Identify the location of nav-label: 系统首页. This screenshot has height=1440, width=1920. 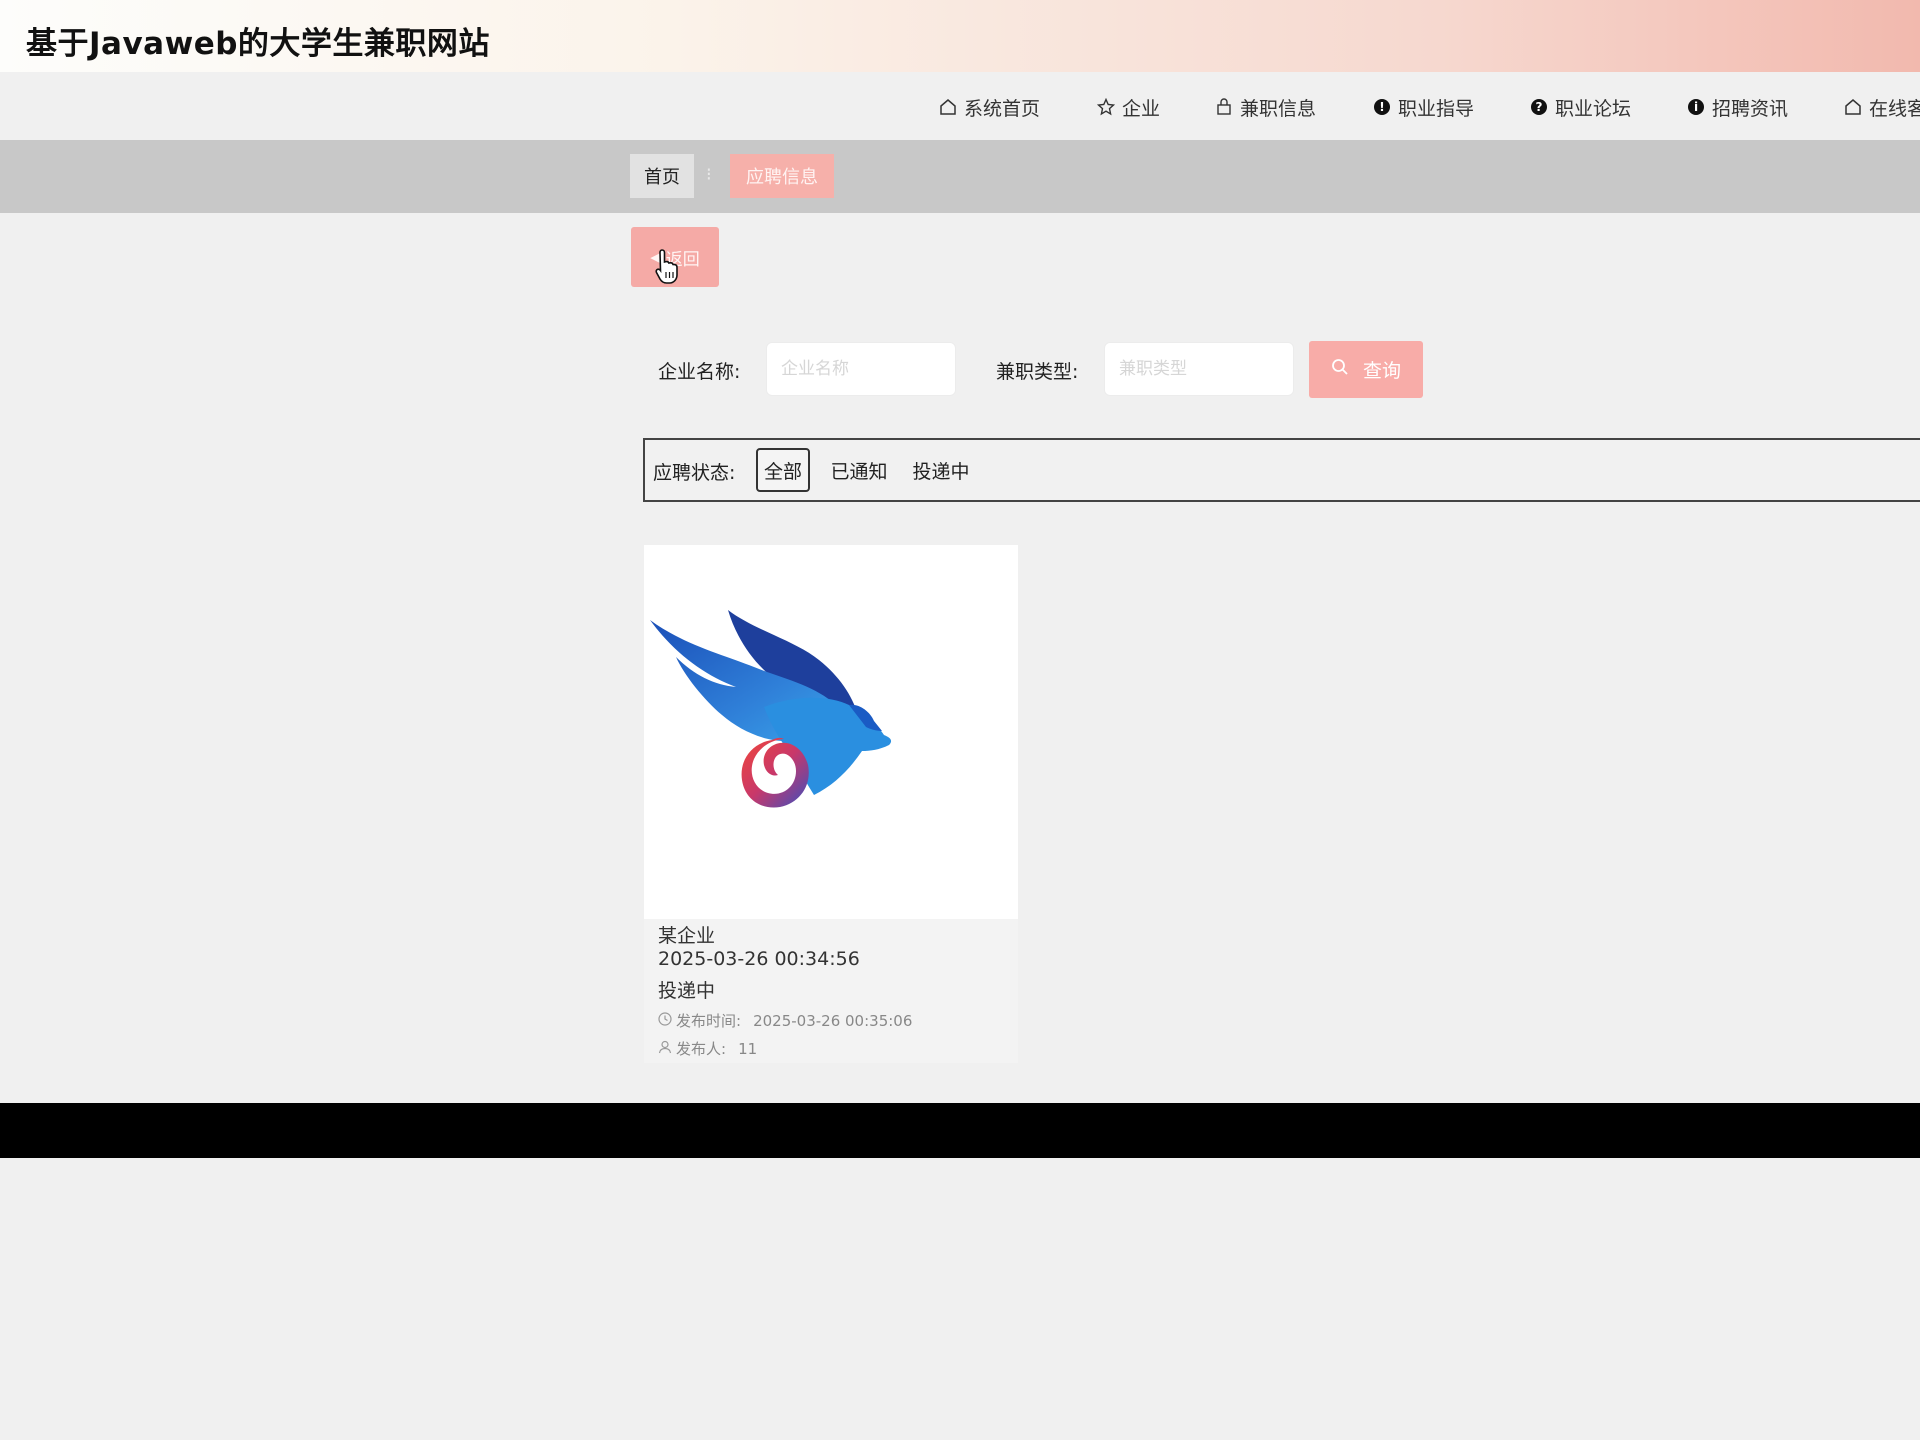
(1002, 108).